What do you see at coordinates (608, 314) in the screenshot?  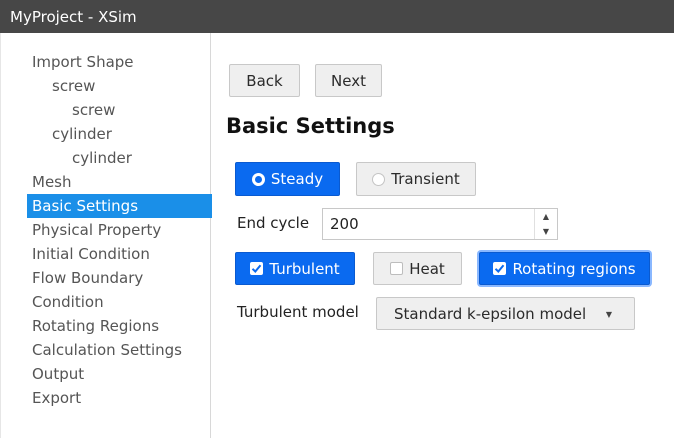 I see `caret-down-icon: ▼` at bounding box center [608, 314].